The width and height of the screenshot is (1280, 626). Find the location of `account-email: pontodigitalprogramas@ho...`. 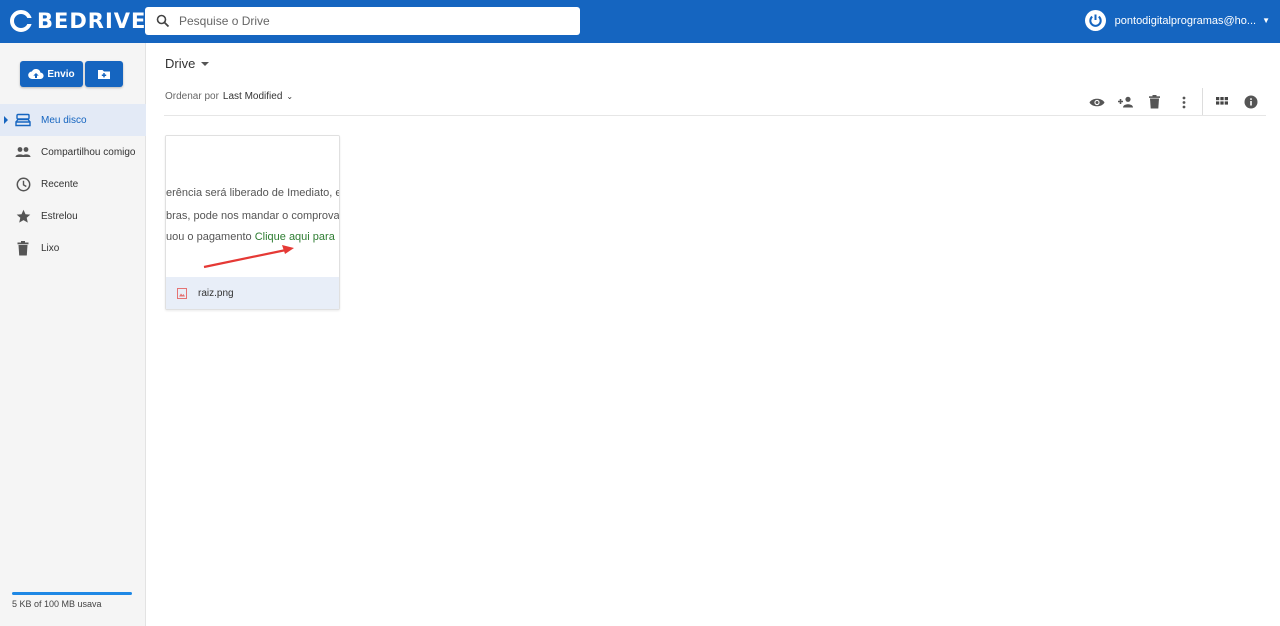

account-email: pontodigitalprogramas@ho... is located at coordinates (1185, 20).